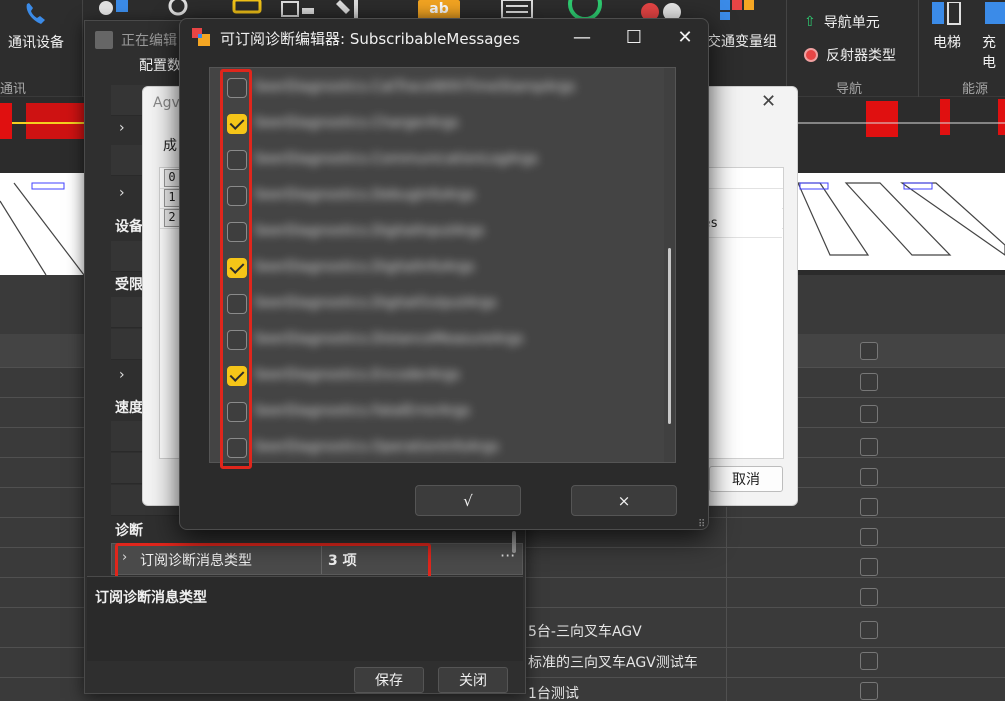 Image resolution: width=1005 pixels, height=701 pixels. I want to click on save-button: 保存, so click(389, 680).